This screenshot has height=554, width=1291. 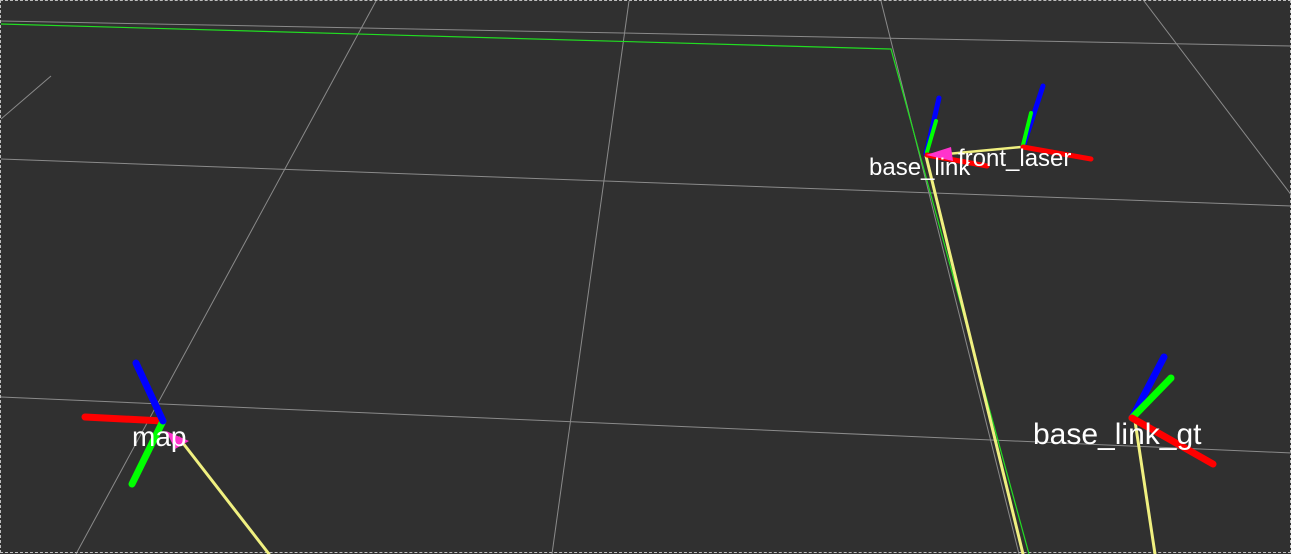 I want to click on tf-link-base-link, so click(x=974, y=354).